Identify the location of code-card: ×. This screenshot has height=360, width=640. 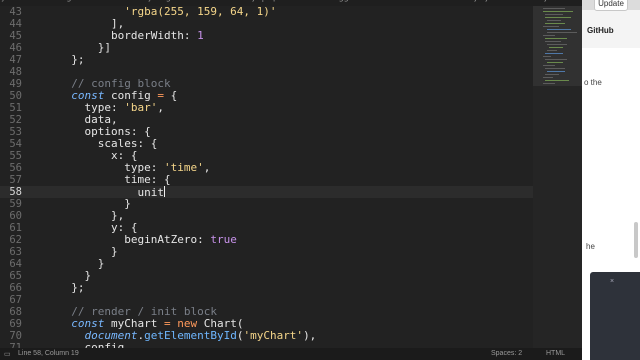
(615, 316).